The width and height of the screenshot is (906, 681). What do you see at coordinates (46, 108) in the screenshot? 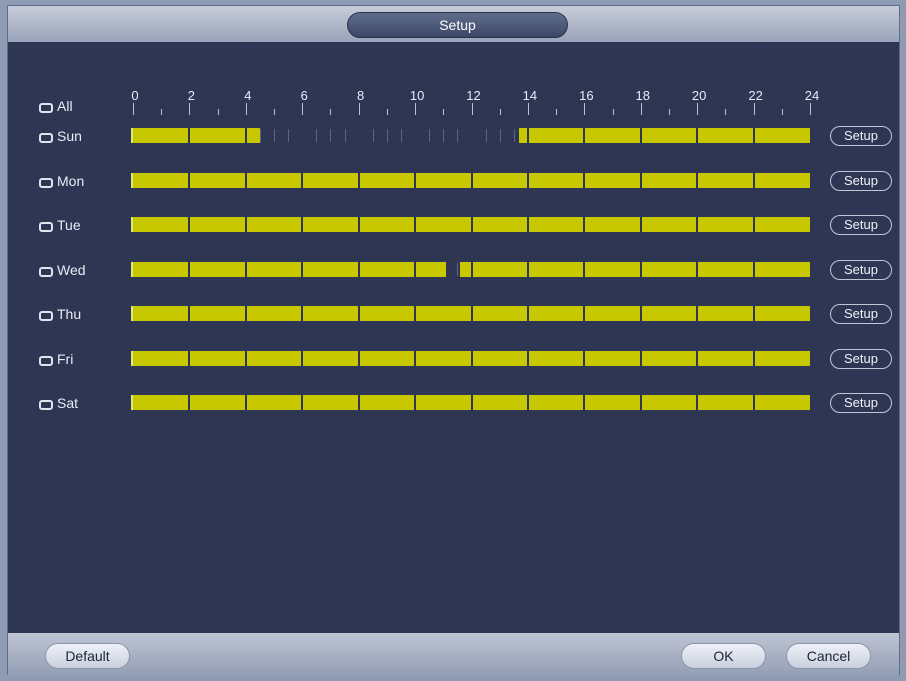
I see `checkbox-all` at bounding box center [46, 108].